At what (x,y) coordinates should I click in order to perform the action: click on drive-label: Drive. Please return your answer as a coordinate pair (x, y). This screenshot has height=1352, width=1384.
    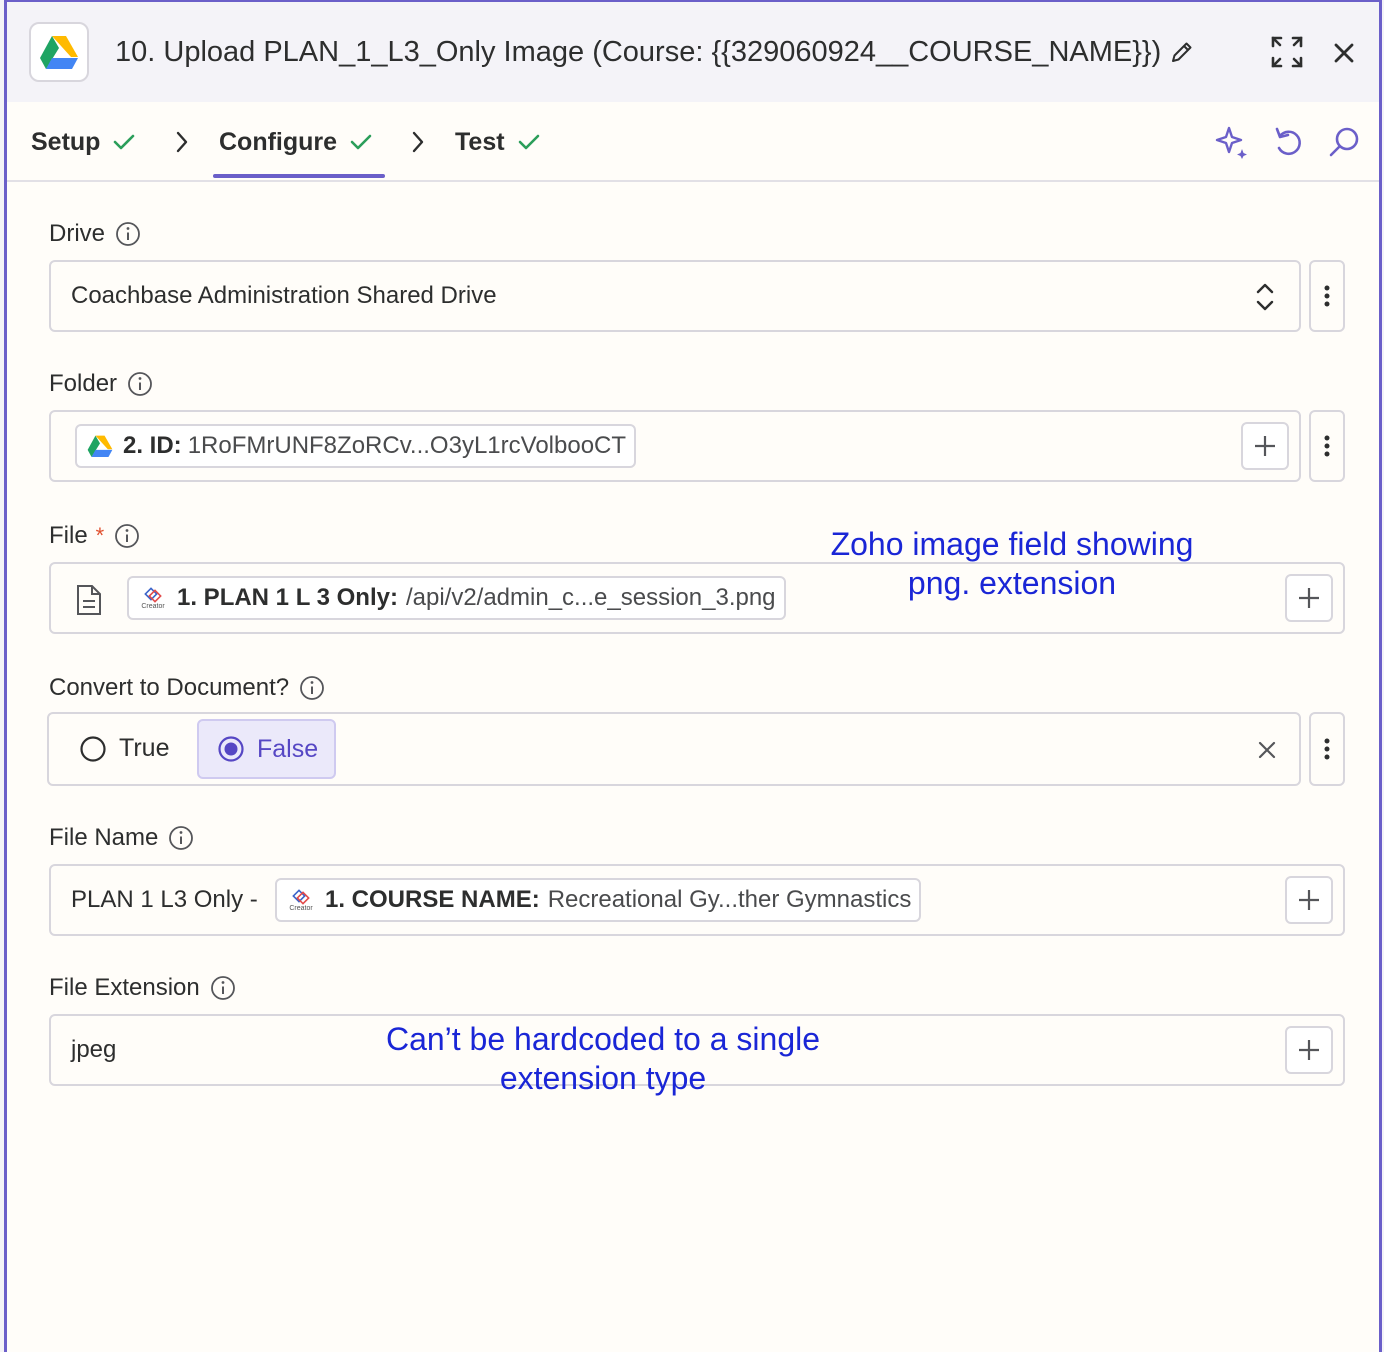
    Looking at the image, I should click on (95, 234).